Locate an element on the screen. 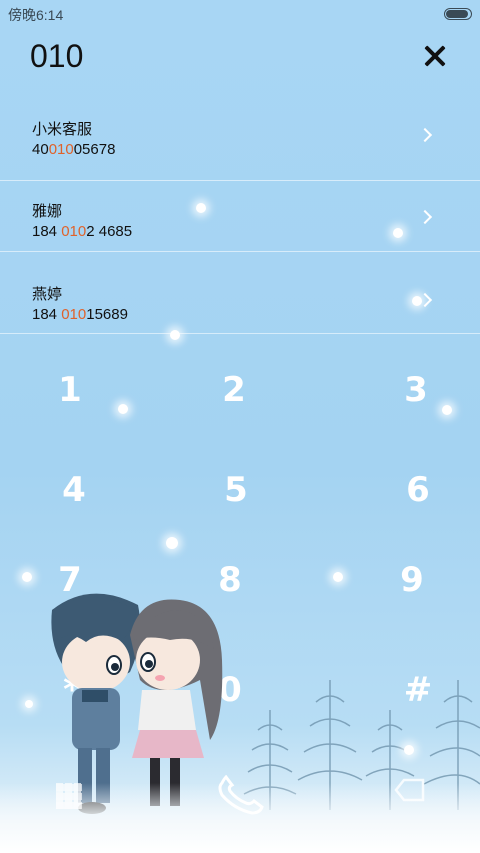  delete-icon is located at coordinates (410, 790).